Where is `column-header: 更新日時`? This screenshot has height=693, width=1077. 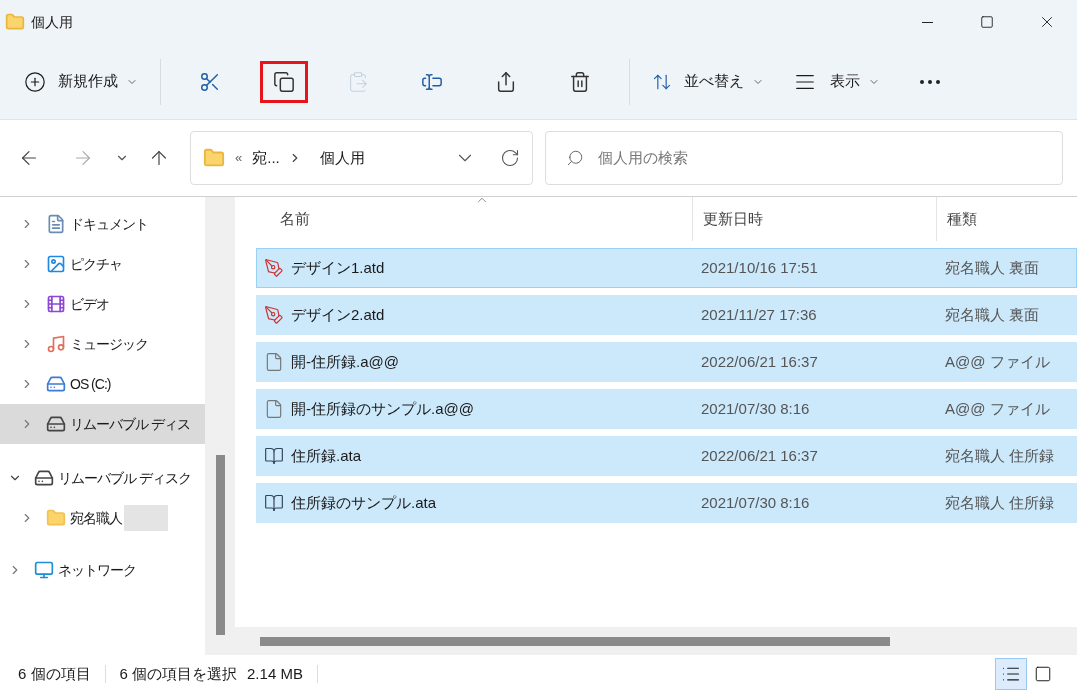 column-header: 更新日時 is located at coordinates (815, 219).